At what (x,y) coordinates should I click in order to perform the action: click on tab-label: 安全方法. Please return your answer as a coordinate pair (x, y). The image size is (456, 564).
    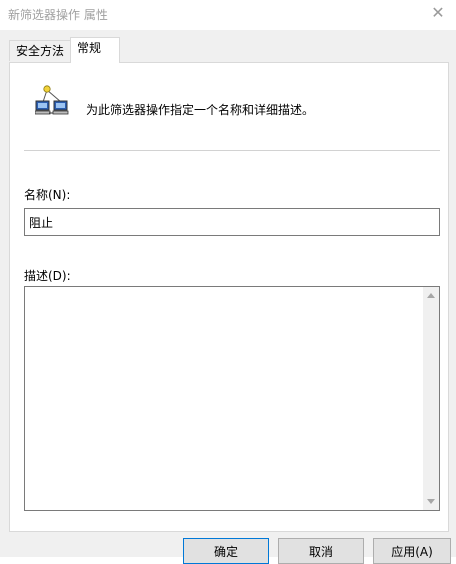
    Looking at the image, I should click on (40, 51).